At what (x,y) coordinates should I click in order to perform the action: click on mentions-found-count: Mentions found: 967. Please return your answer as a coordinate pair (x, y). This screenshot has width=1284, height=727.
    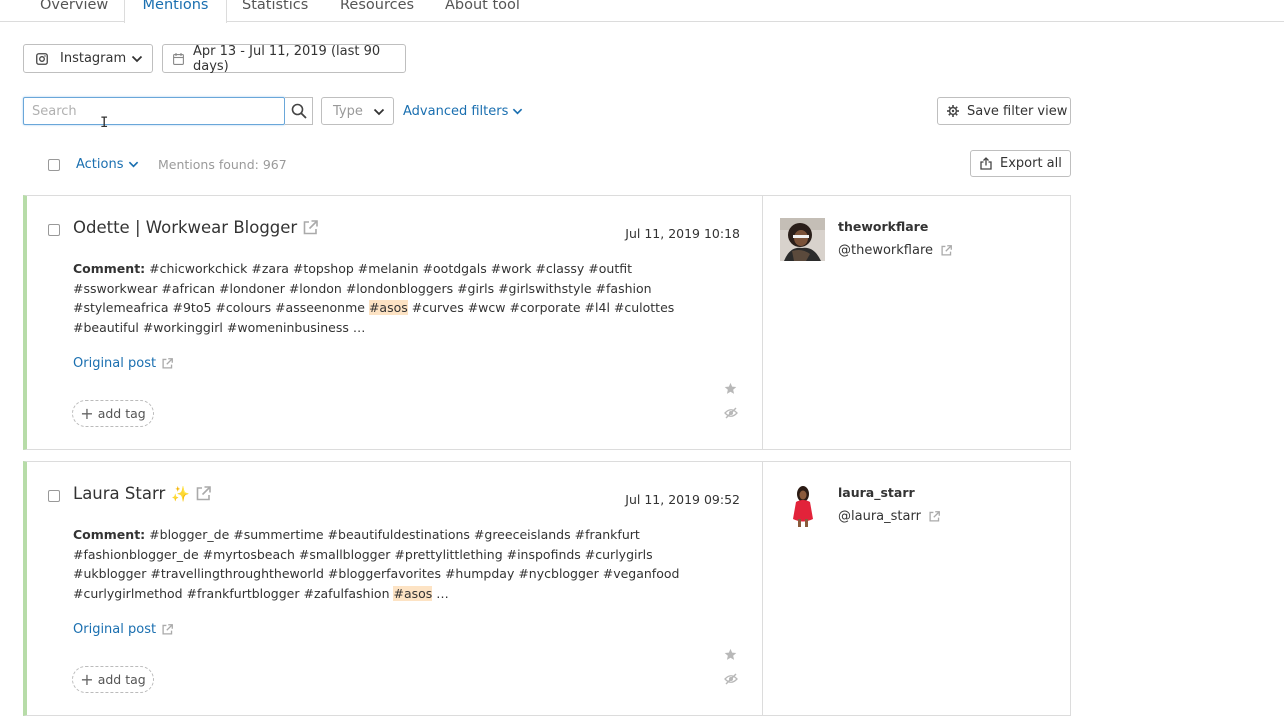
    Looking at the image, I should click on (222, 164).